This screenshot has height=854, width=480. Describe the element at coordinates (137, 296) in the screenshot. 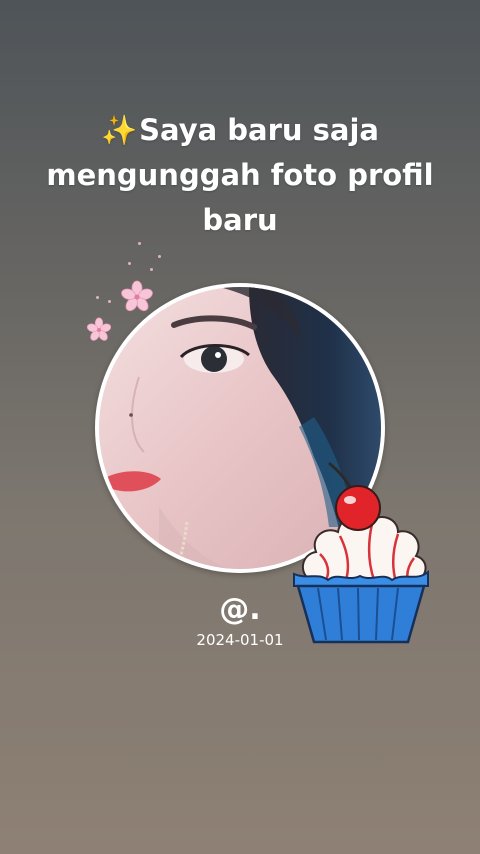

I see `cherry-blossom-icon` at that location.